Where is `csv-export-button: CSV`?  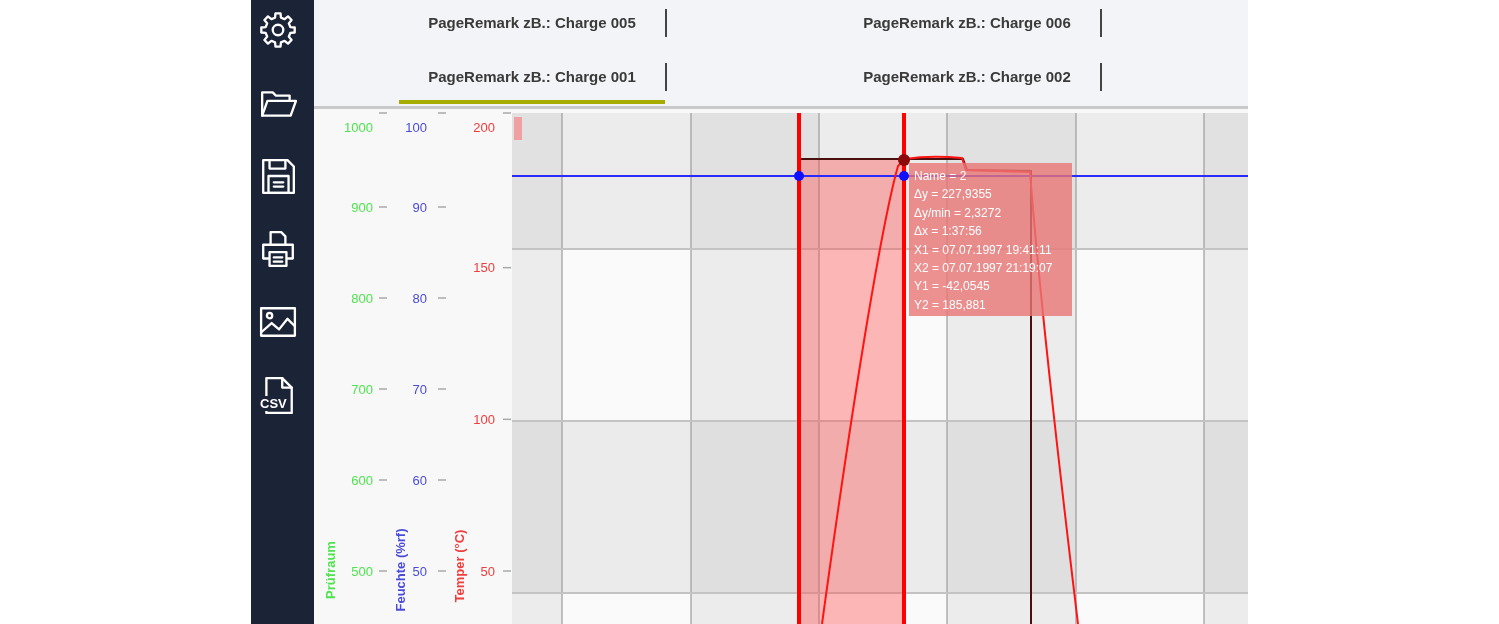
csv-export-button: CSV is located at coordinates (278, 395).